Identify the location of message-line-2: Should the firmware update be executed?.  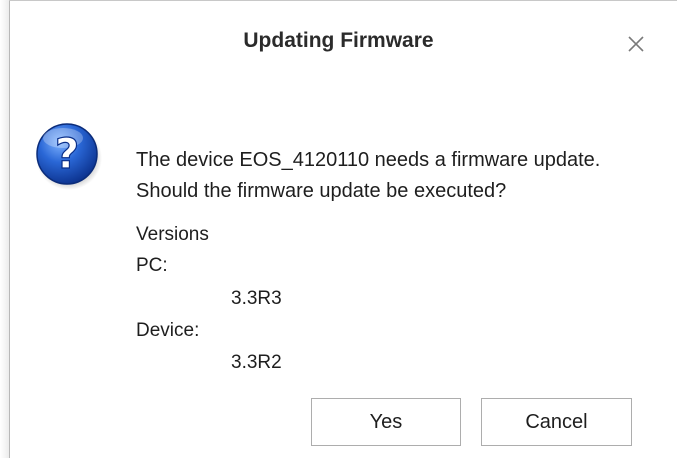
(321, 191).